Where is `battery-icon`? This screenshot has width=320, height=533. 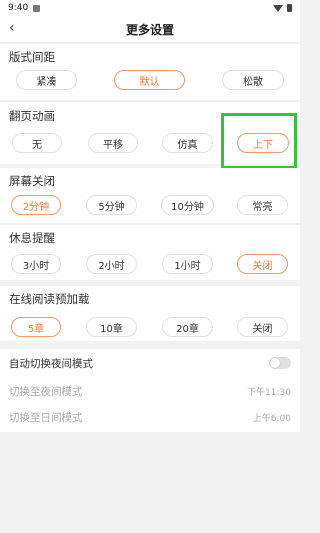 battery-icon is located at coordinates (289, 8).